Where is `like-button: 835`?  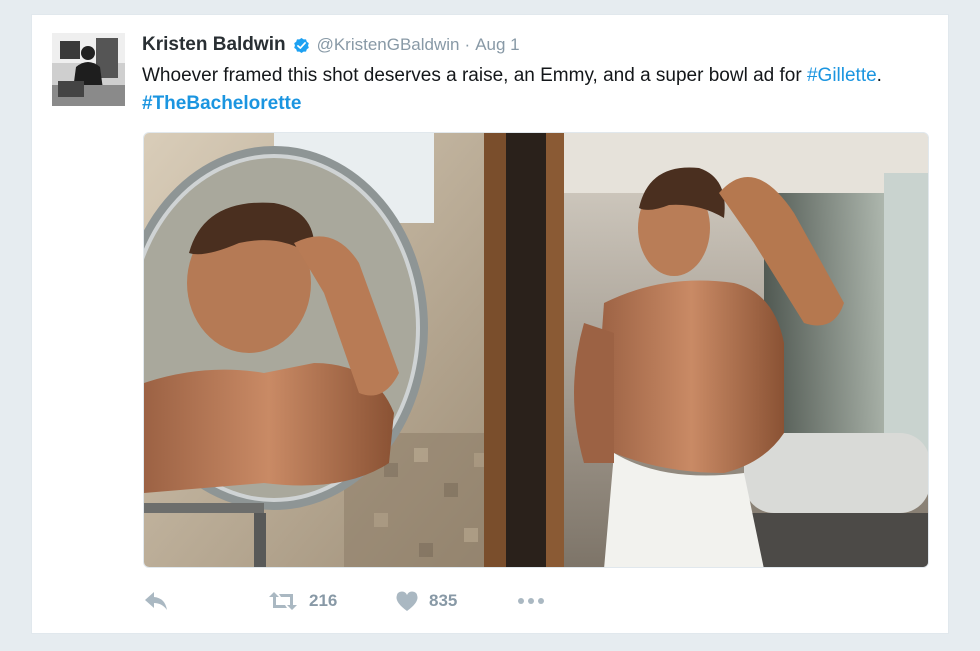
like-button: 835 is located at coordinates (426, 601).